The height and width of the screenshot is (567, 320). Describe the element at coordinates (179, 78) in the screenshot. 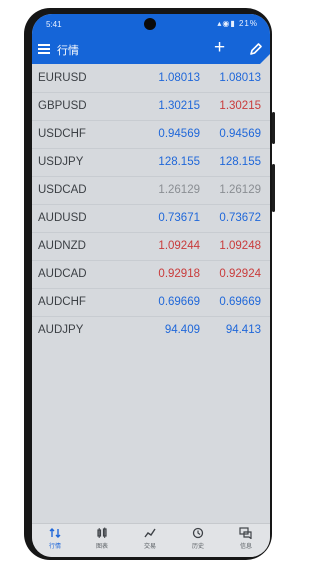

I see `bid-price: 1.08013` at that location.